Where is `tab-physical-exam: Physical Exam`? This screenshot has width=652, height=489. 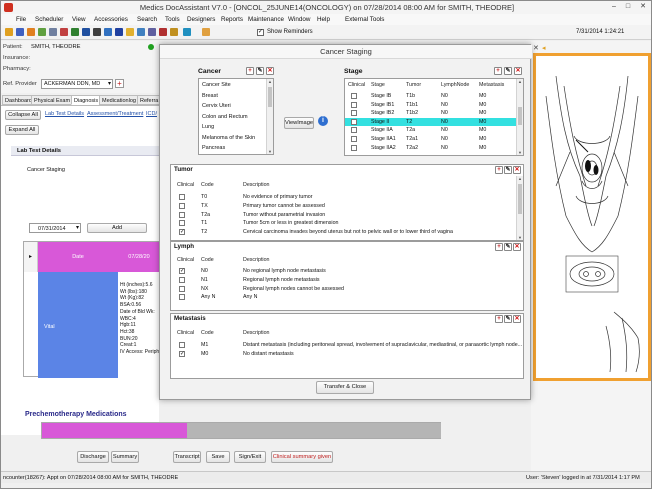
tab-physical-exam: Physical Exam is located at coordinates (52, 100).